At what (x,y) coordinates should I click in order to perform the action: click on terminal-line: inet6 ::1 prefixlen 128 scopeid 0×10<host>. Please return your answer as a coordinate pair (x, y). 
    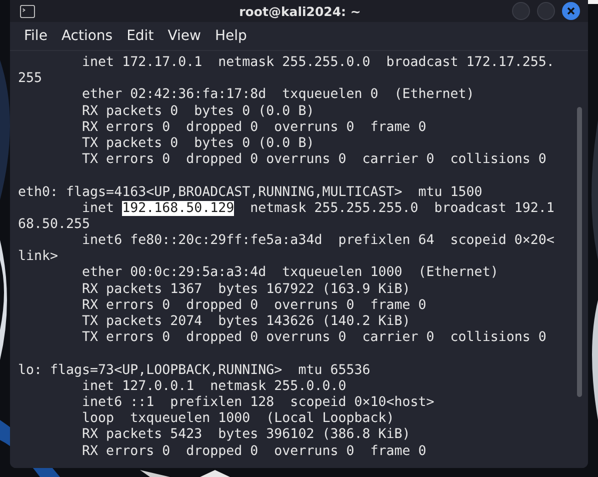
    Looking at the image, I should click on (258, 403).